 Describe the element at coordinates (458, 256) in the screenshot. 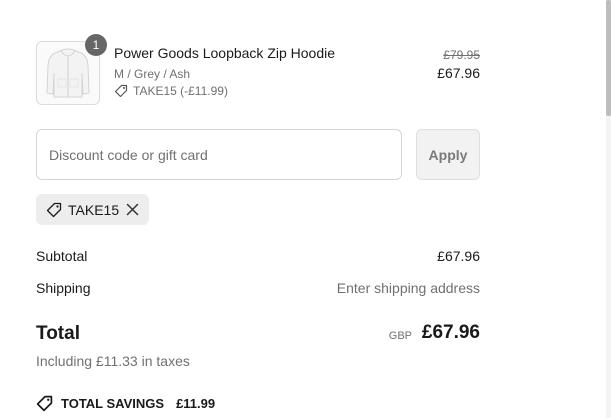

I see `subtotal-value: £67.96` at that location.